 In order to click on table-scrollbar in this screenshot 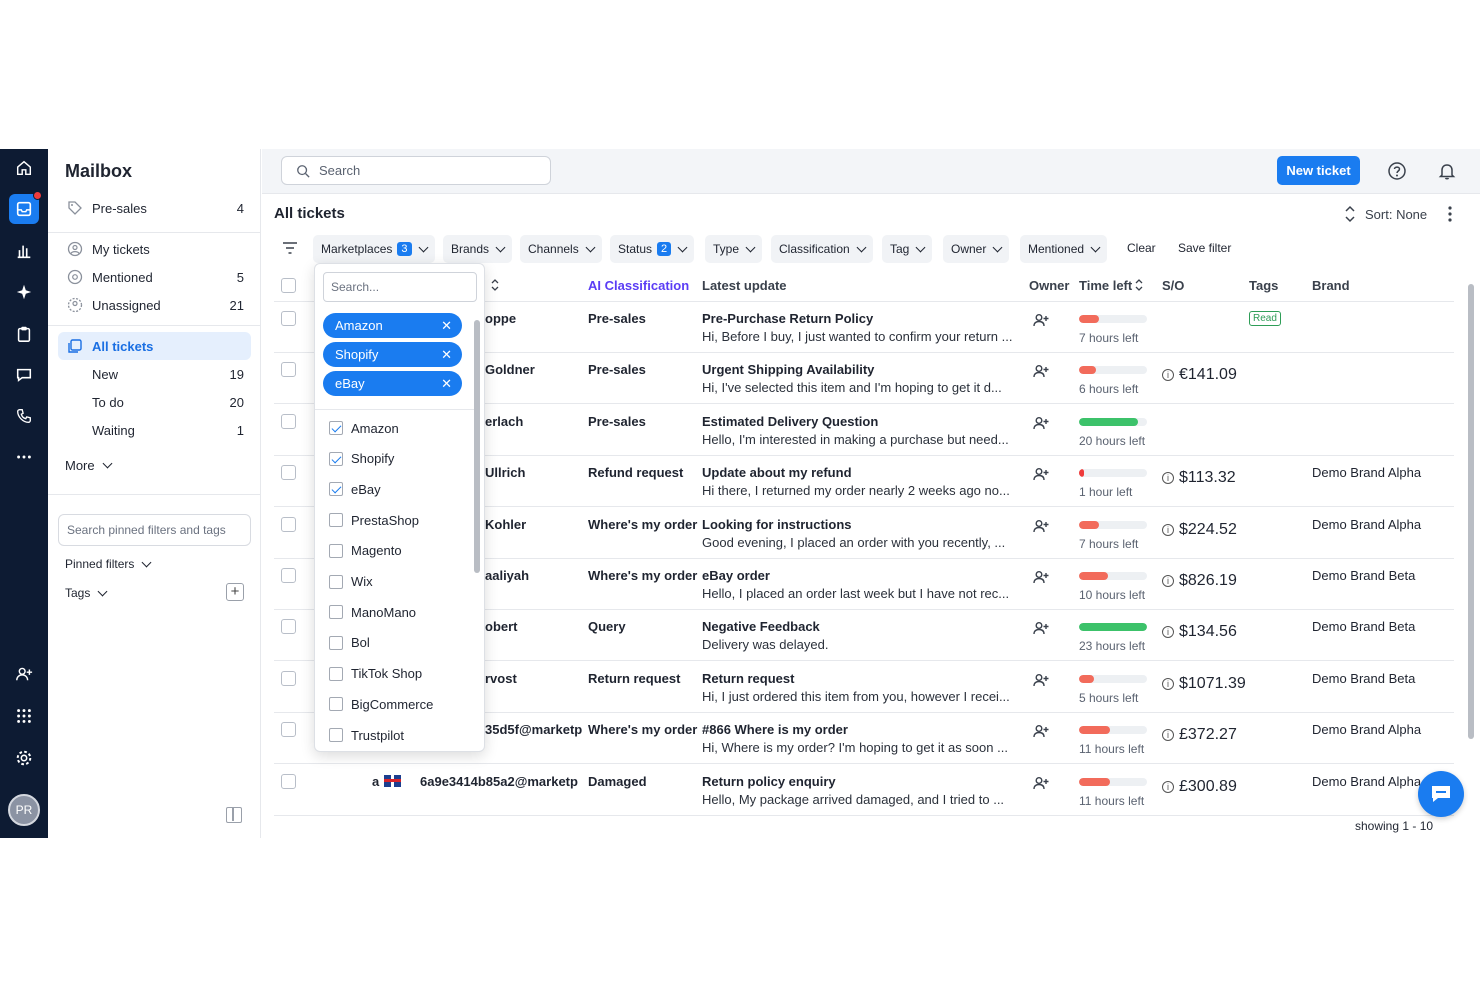, I will do `click(1471, 511)`.